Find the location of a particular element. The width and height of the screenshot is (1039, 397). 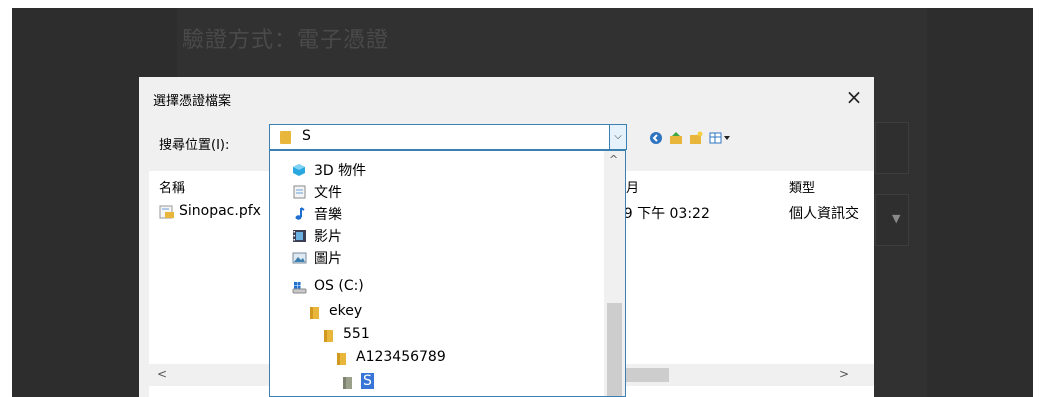

view-menu-icon is located at coordinates (721, 138).